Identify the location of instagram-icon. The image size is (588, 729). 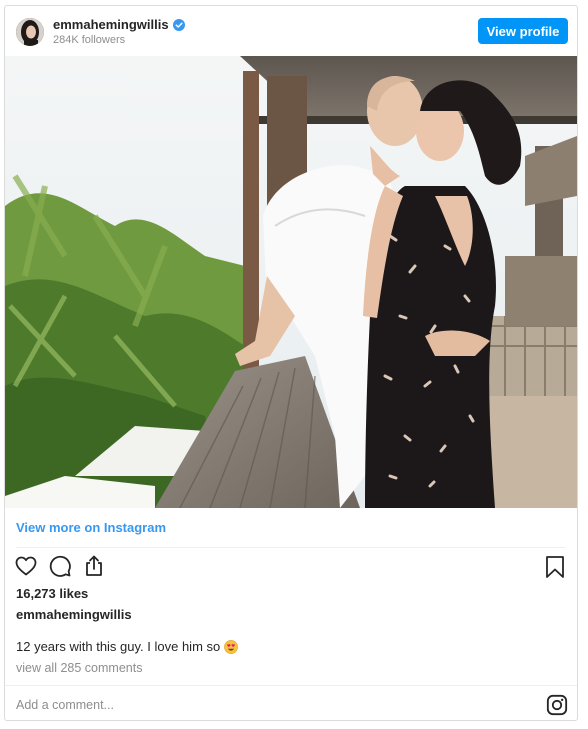
(557, 705).